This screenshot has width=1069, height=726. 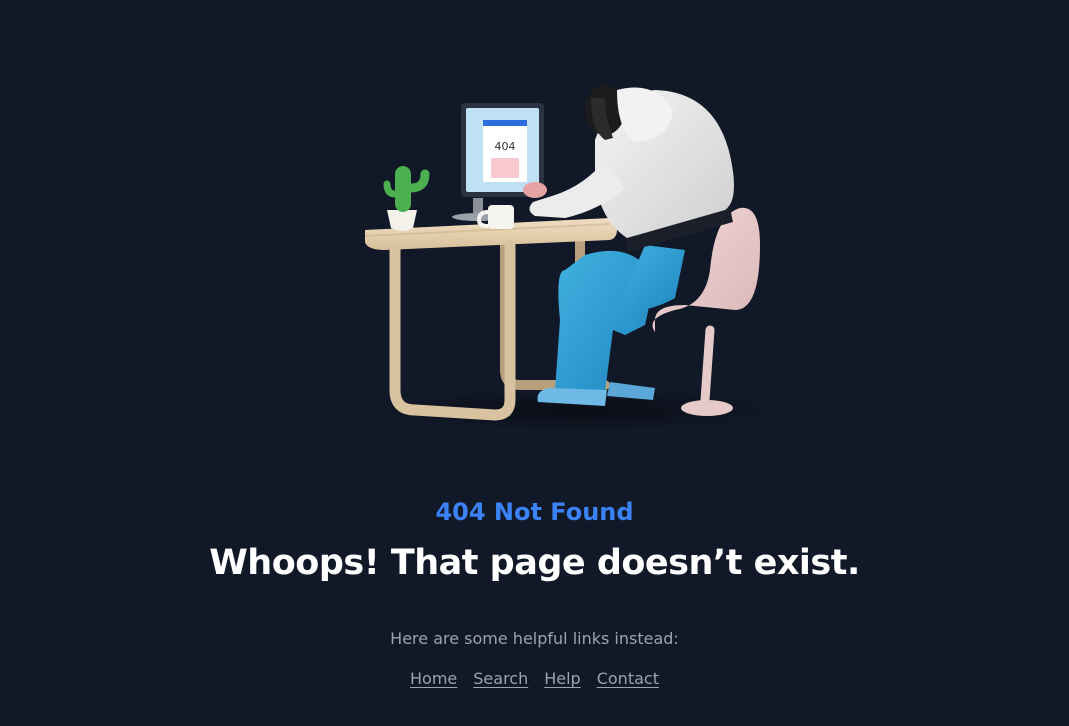 What do you see at coordinates (406, 198) in the screenshot?
I see `cactus-plant` at bounding box center [406, 198].